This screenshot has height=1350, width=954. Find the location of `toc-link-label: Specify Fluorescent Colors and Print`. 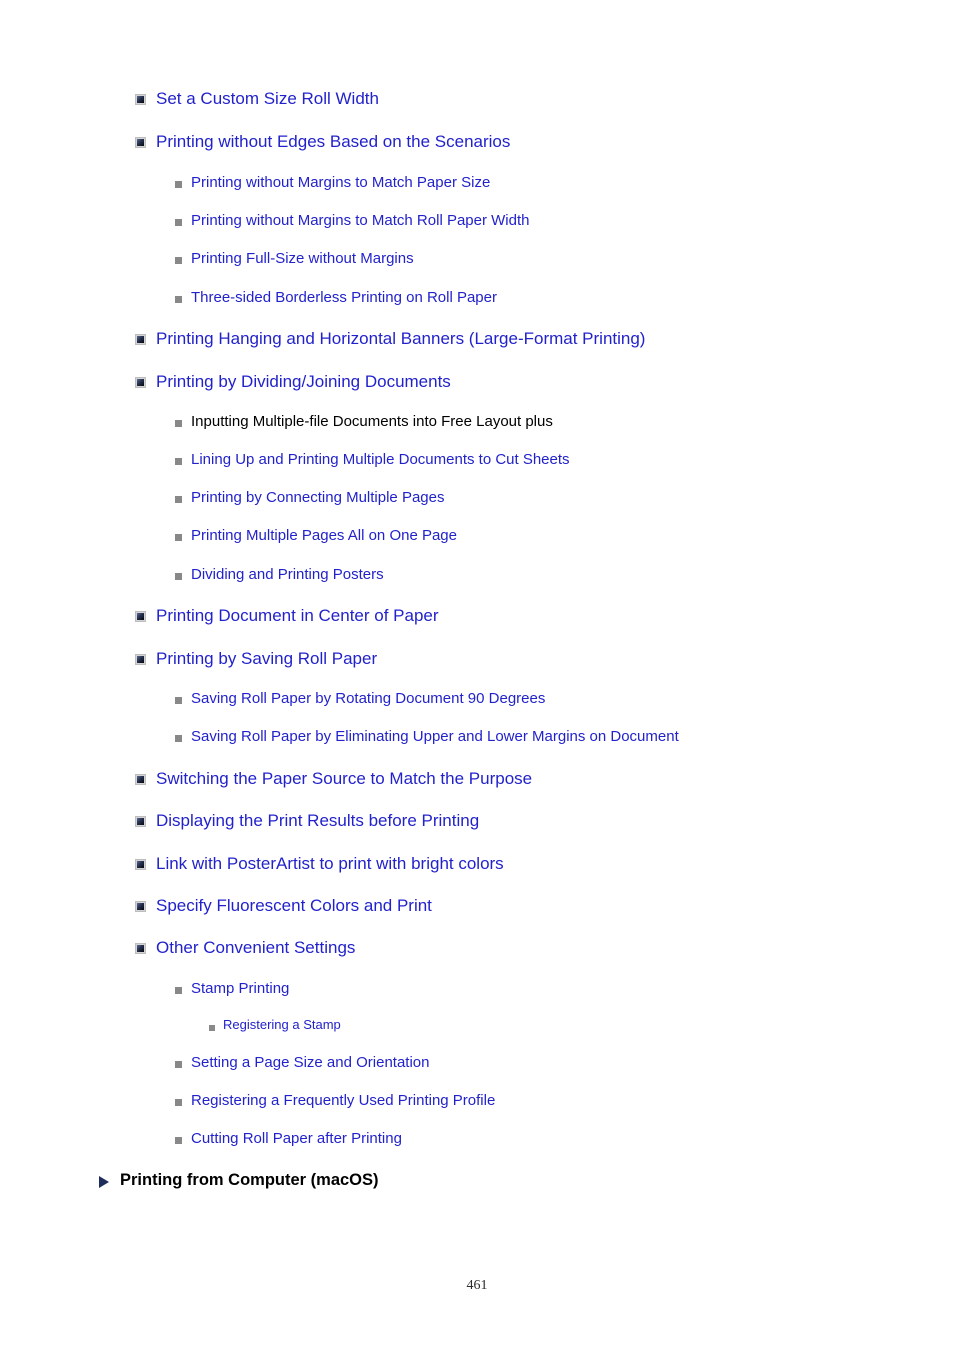

toc-link-label: Specify Fluorescent Colors and Print is located at coordinates (294, 906).